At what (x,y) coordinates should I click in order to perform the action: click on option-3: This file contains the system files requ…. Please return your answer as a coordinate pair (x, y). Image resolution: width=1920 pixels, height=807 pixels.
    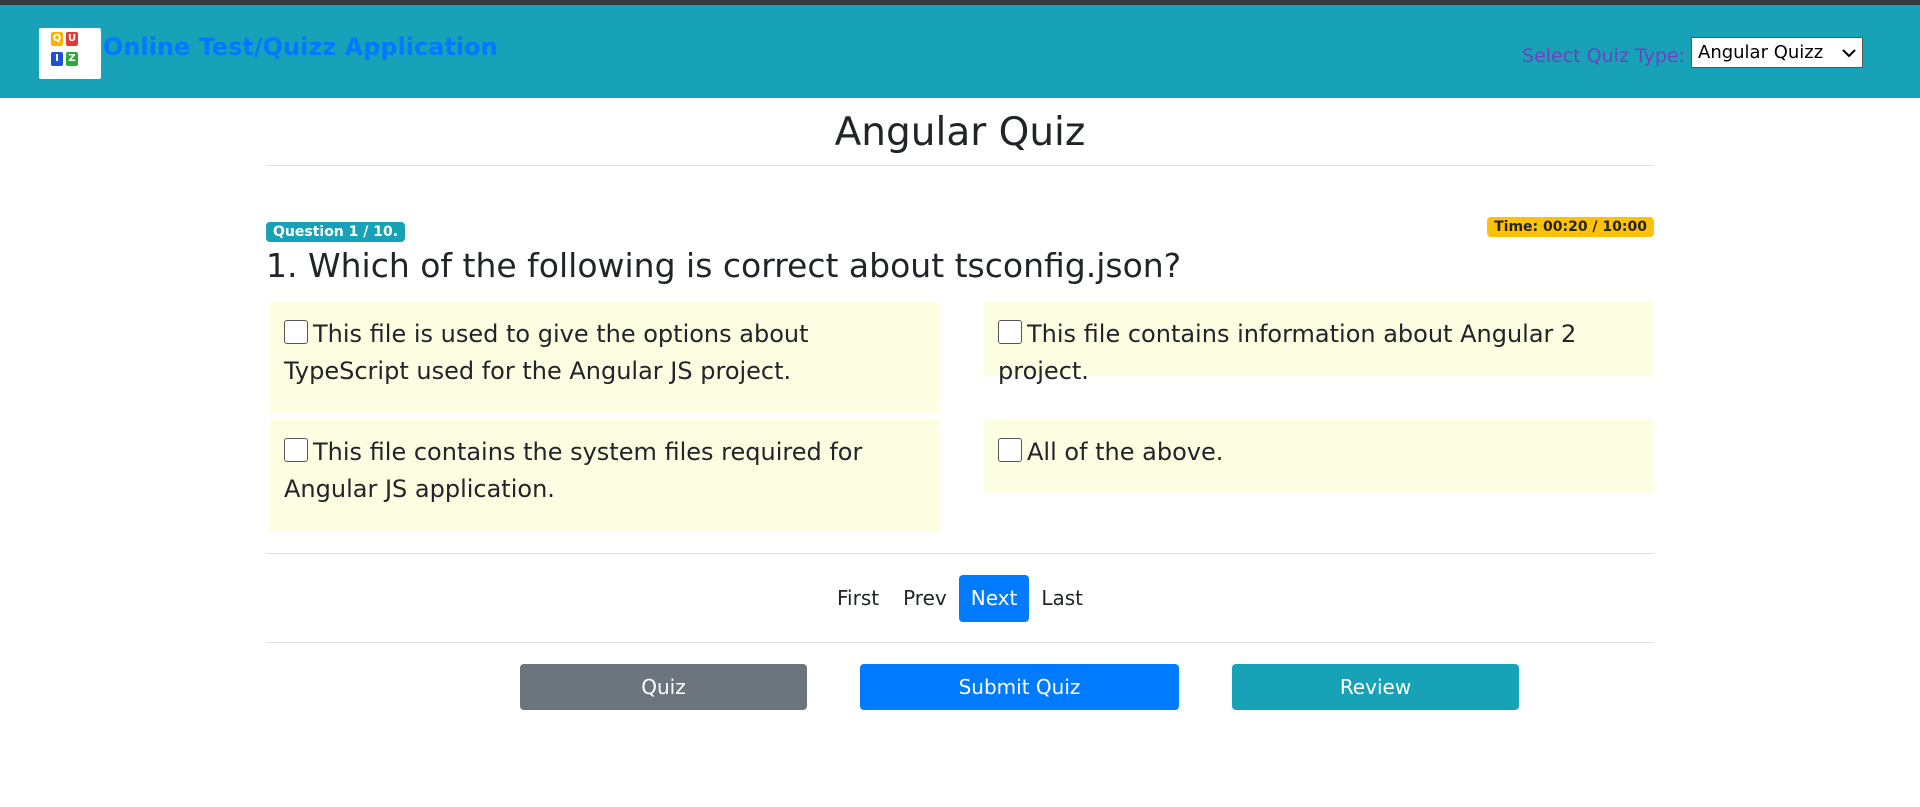
    Looking at the image, I should click on (604, 475).